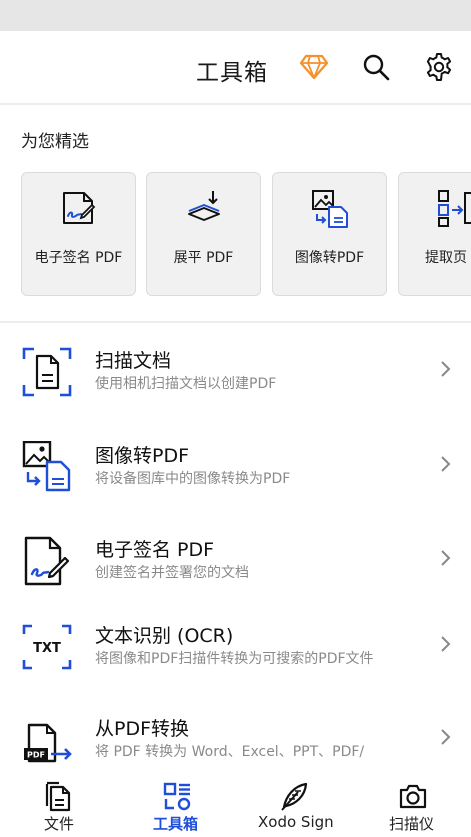 The width and height of the screenshot is (471, 837). I want to click on tool-row-scan-document: 扫描文档 使用相机扫描文档以创建PDF, so click(235, 391).